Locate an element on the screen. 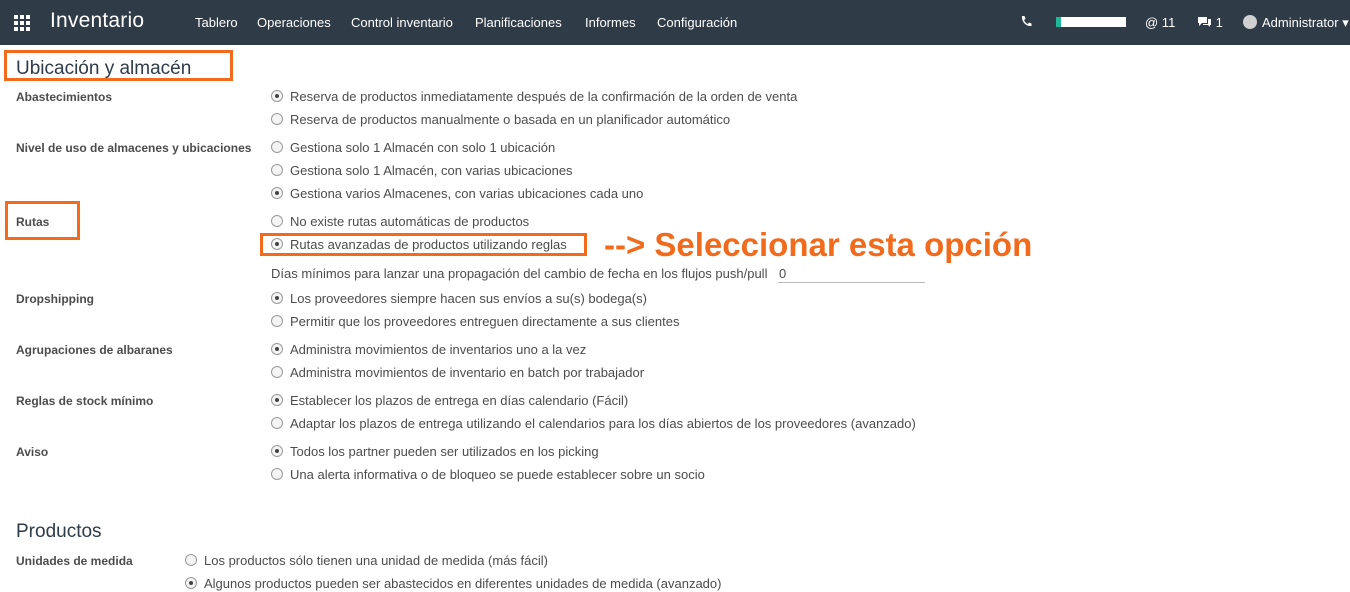  label-unidades: Unidades de medida is located at coordinates (74, 561).